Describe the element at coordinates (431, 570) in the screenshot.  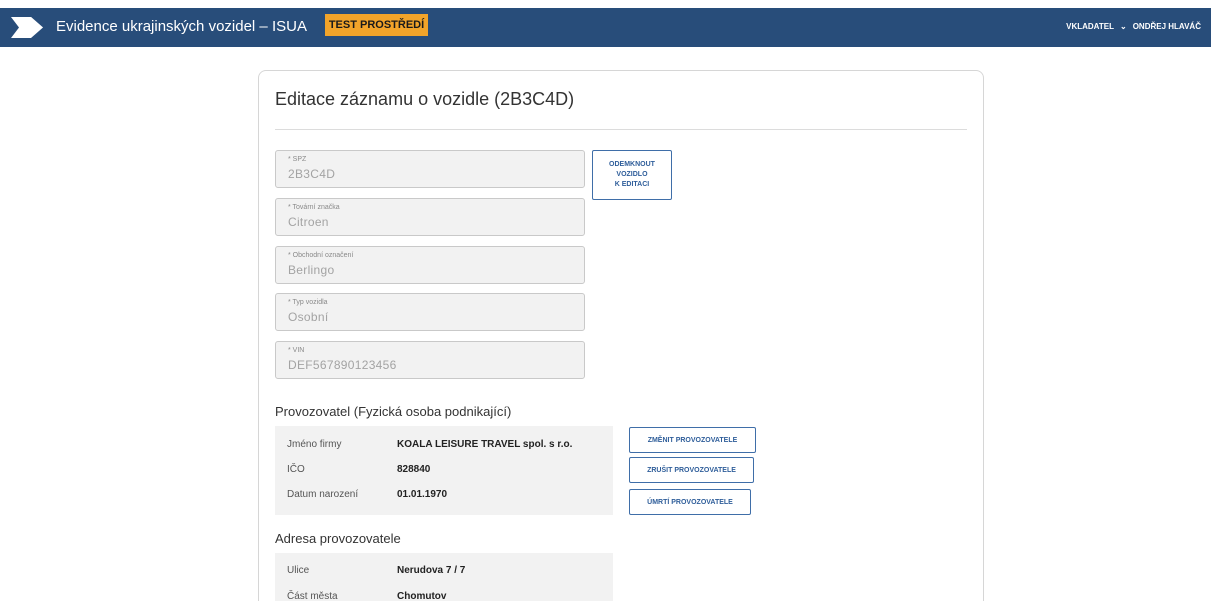
I see `info-value: Nerudova 7 / 7` at that location.